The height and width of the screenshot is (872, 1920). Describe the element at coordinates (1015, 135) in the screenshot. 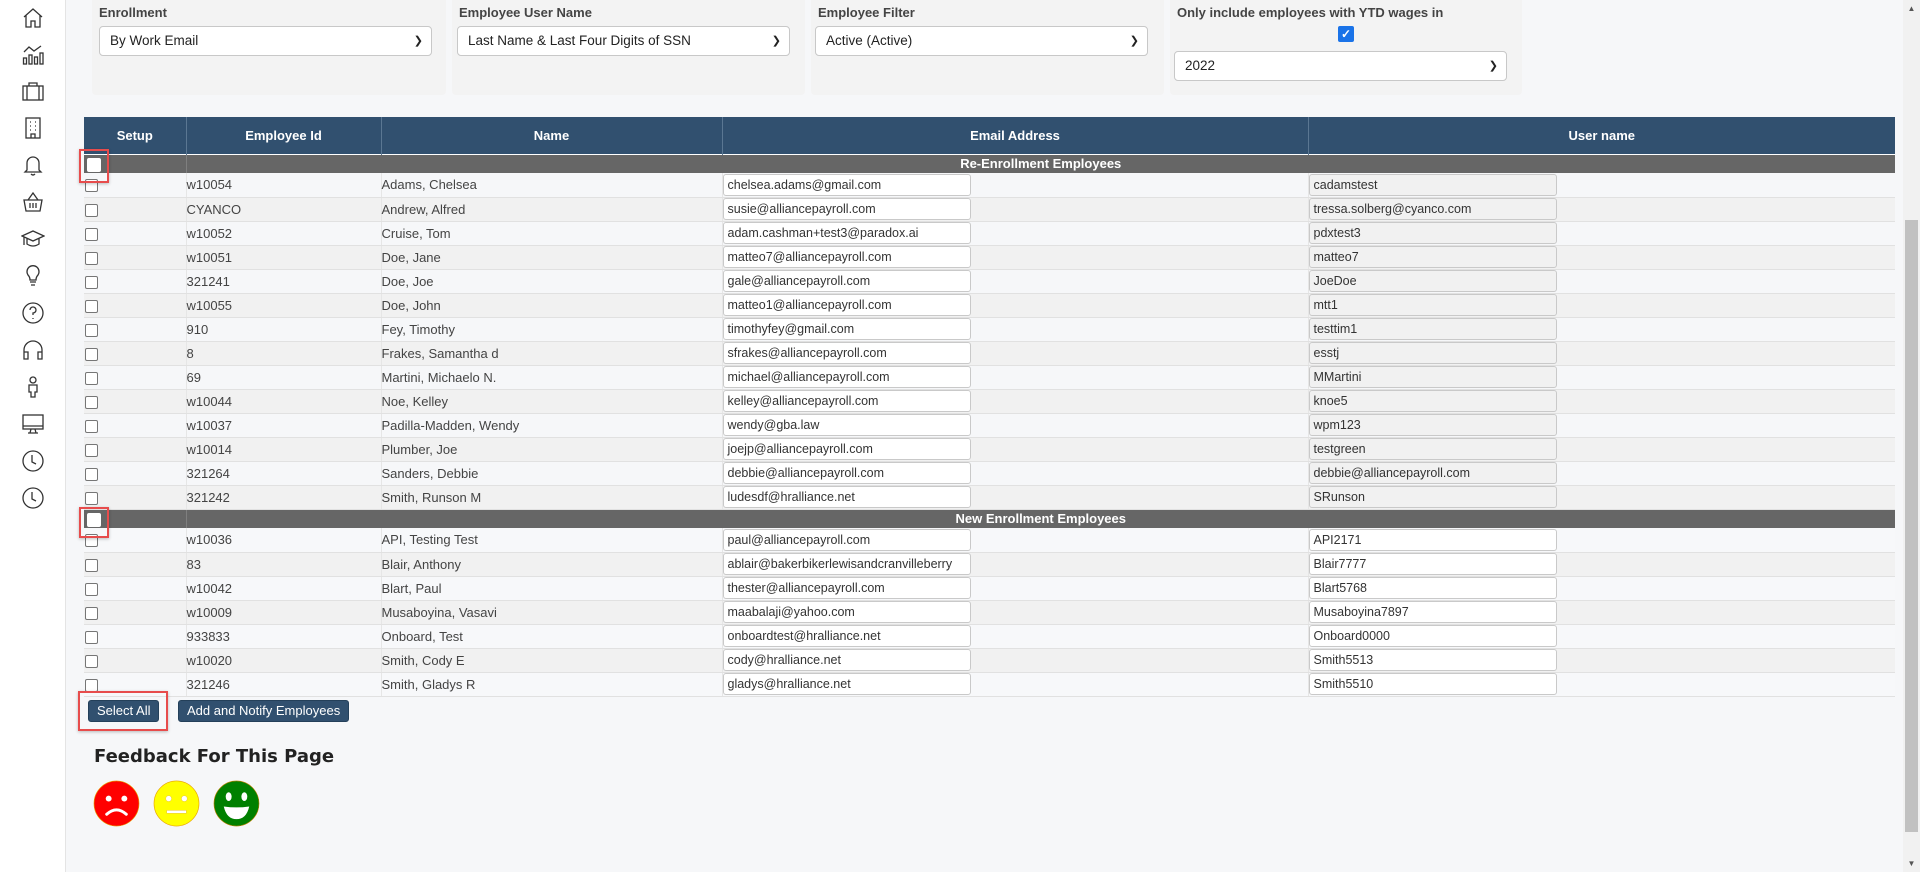

I see `column-header-email: Email Address` at that location.